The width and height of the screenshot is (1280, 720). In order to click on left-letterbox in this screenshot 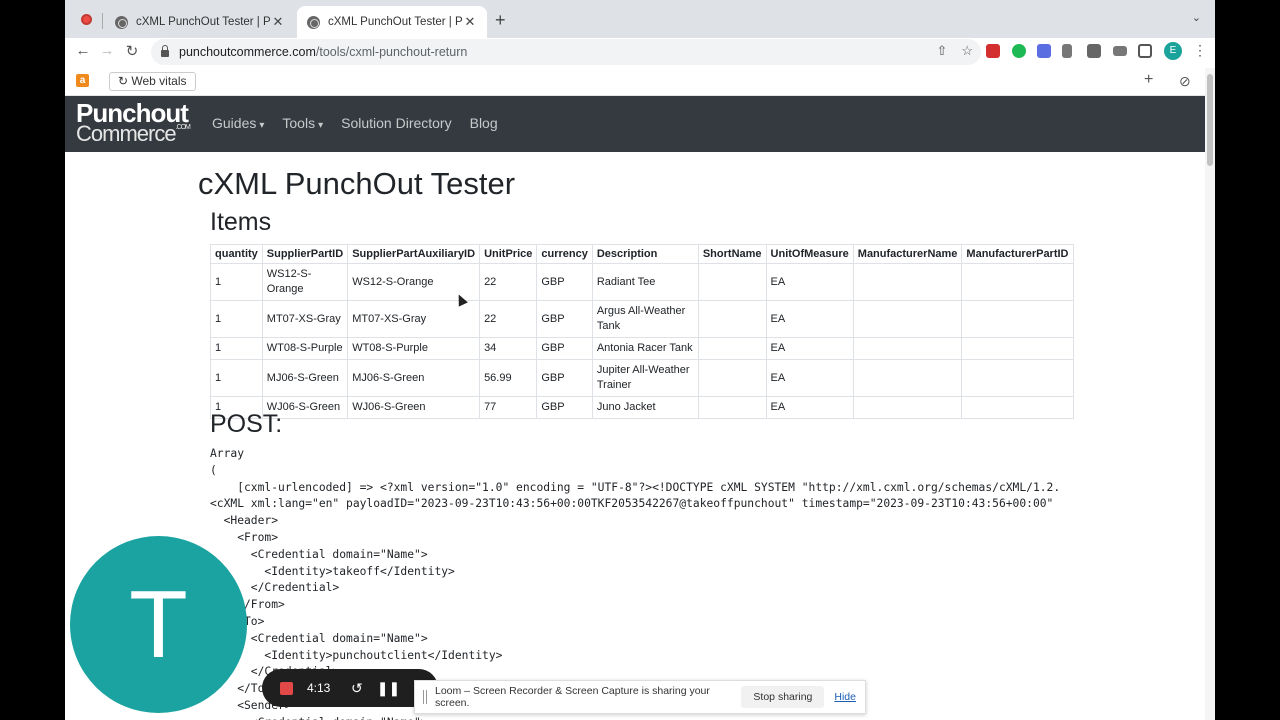, I will do `click(32, 360)`.